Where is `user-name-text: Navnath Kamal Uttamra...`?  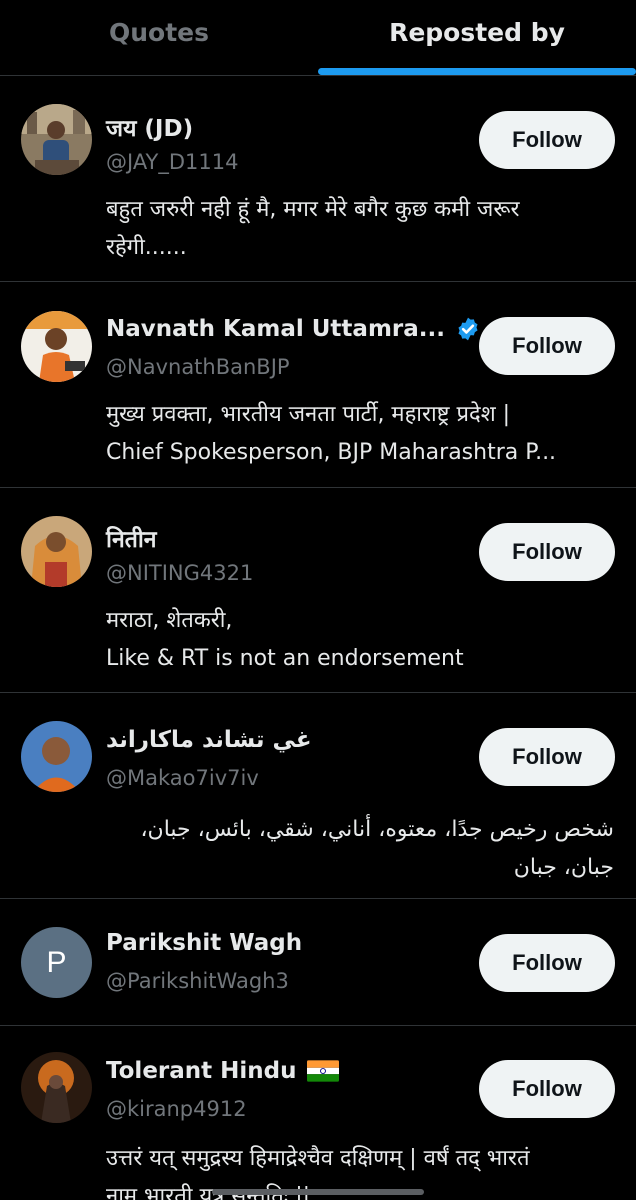 user-name-text: Navnath Kamal Uttamra... is located at coordinates (275, 329).